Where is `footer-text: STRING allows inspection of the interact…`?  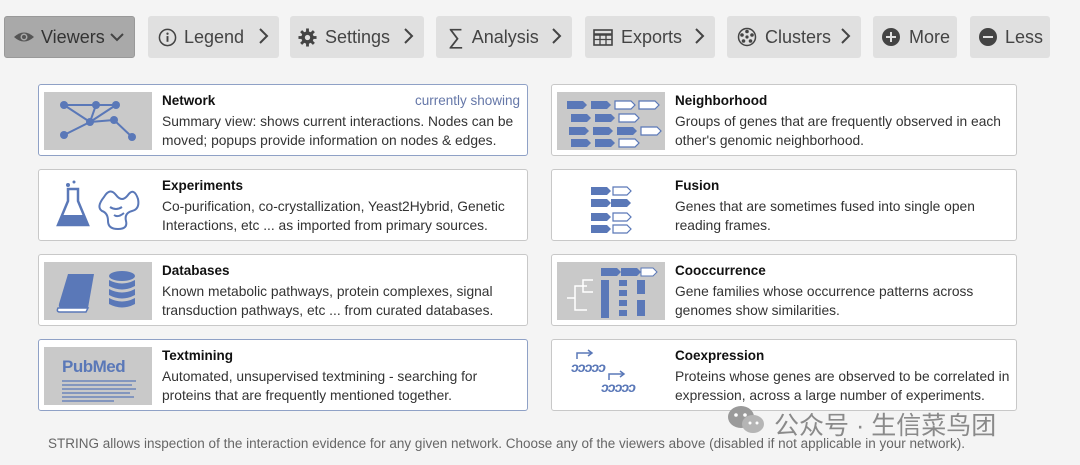
footer-text: STRING allows inspection of the interact… is located at coordinates (506, 443).